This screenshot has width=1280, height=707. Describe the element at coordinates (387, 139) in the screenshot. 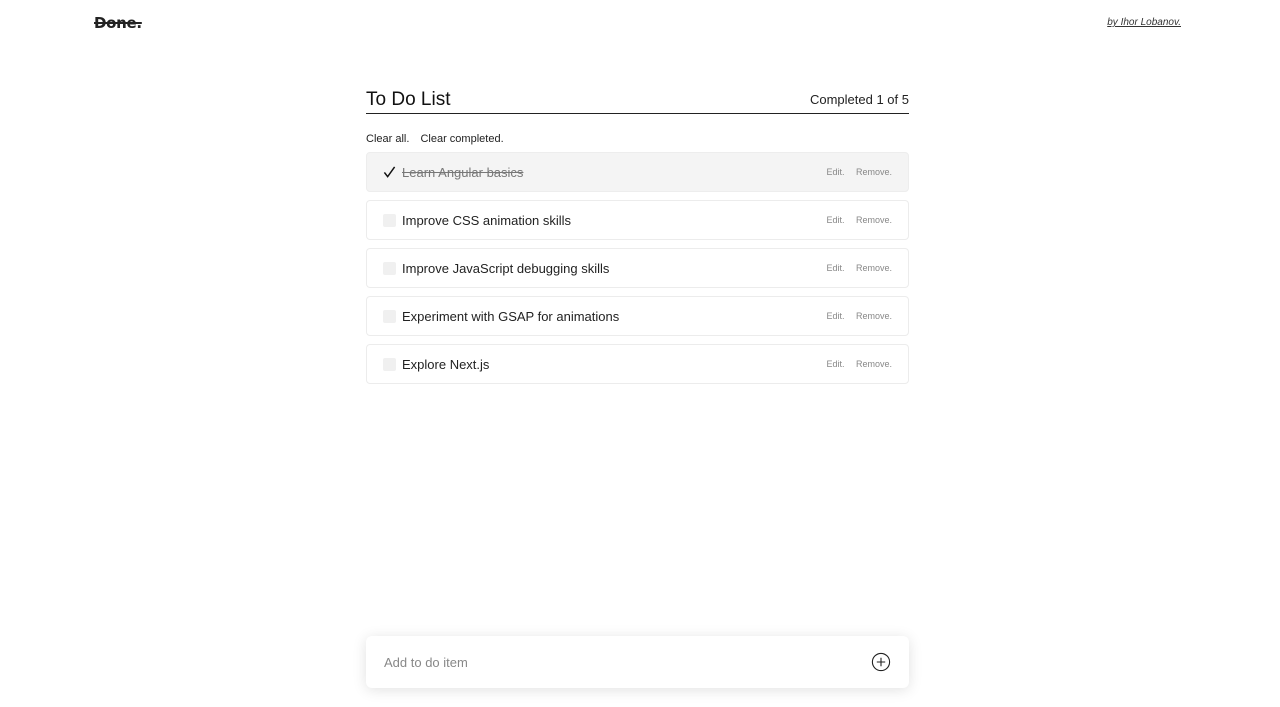

I see `clear-all-button: Clear all.` at that location.